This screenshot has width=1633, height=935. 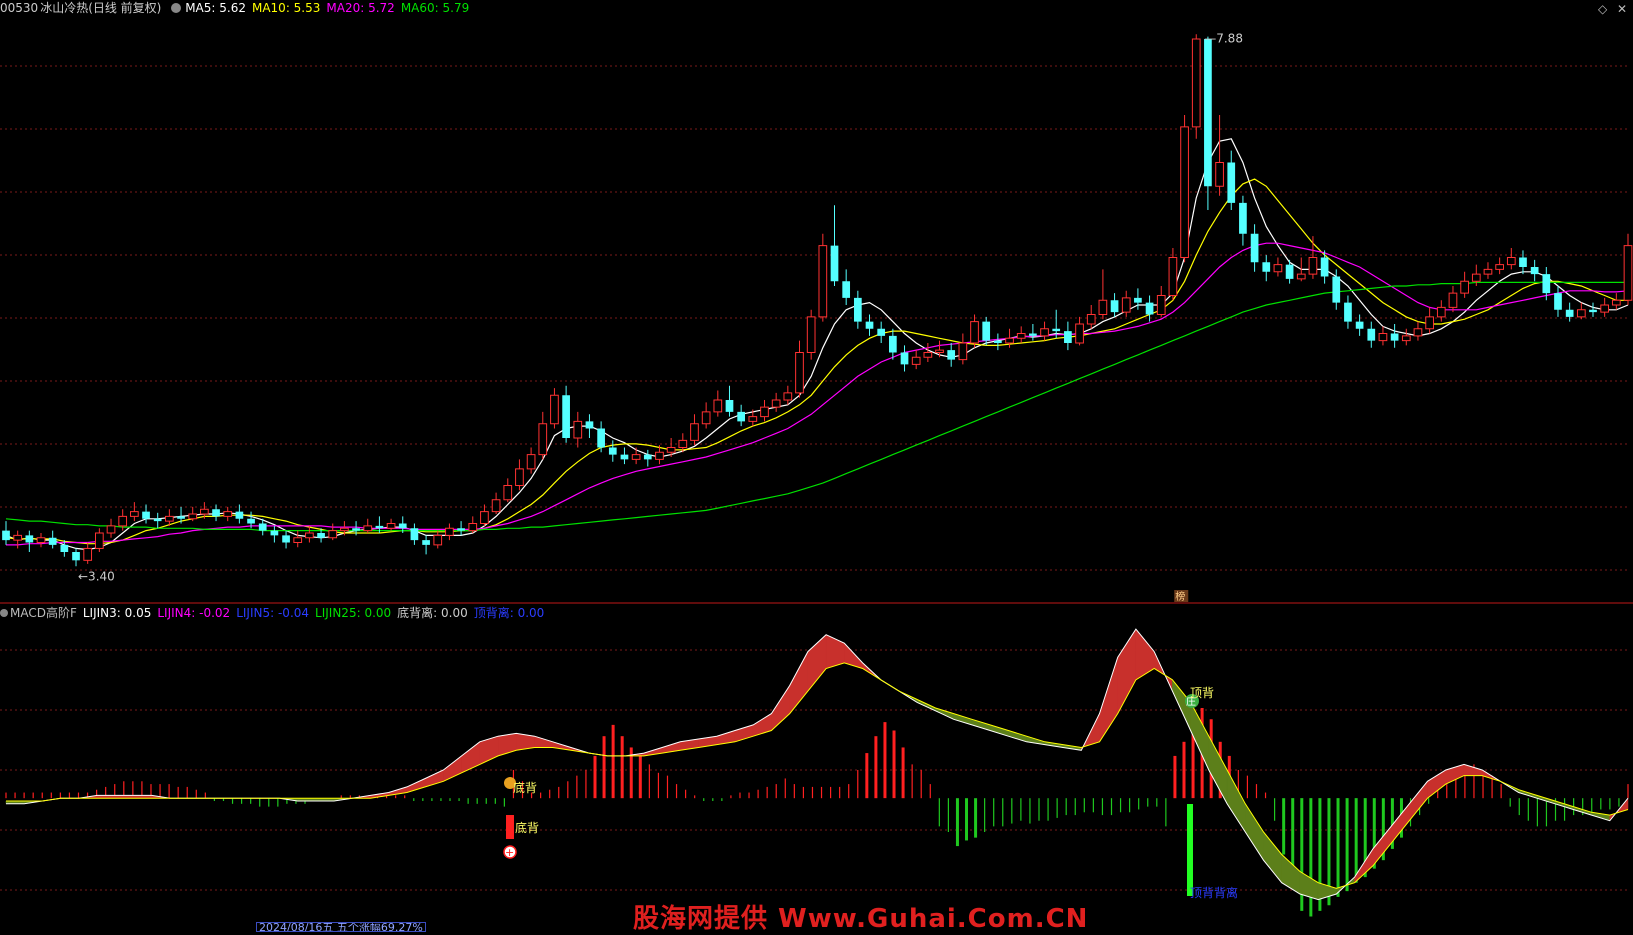 I want to click on top-div-bar, so click(x=1190, y=850).